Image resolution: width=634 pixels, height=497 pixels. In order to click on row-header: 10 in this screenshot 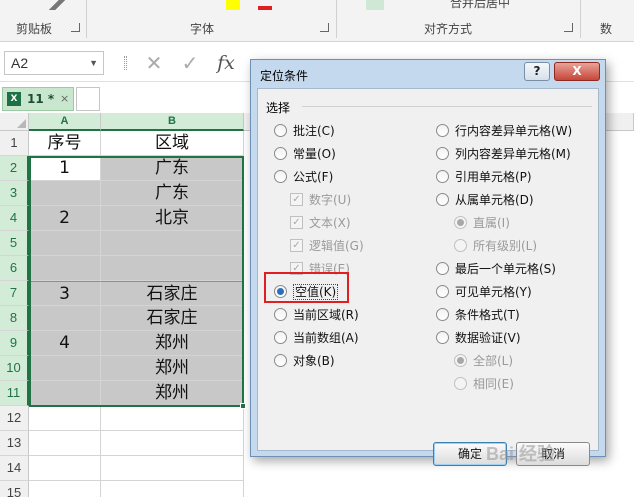, I will do `click(14, 368)`.